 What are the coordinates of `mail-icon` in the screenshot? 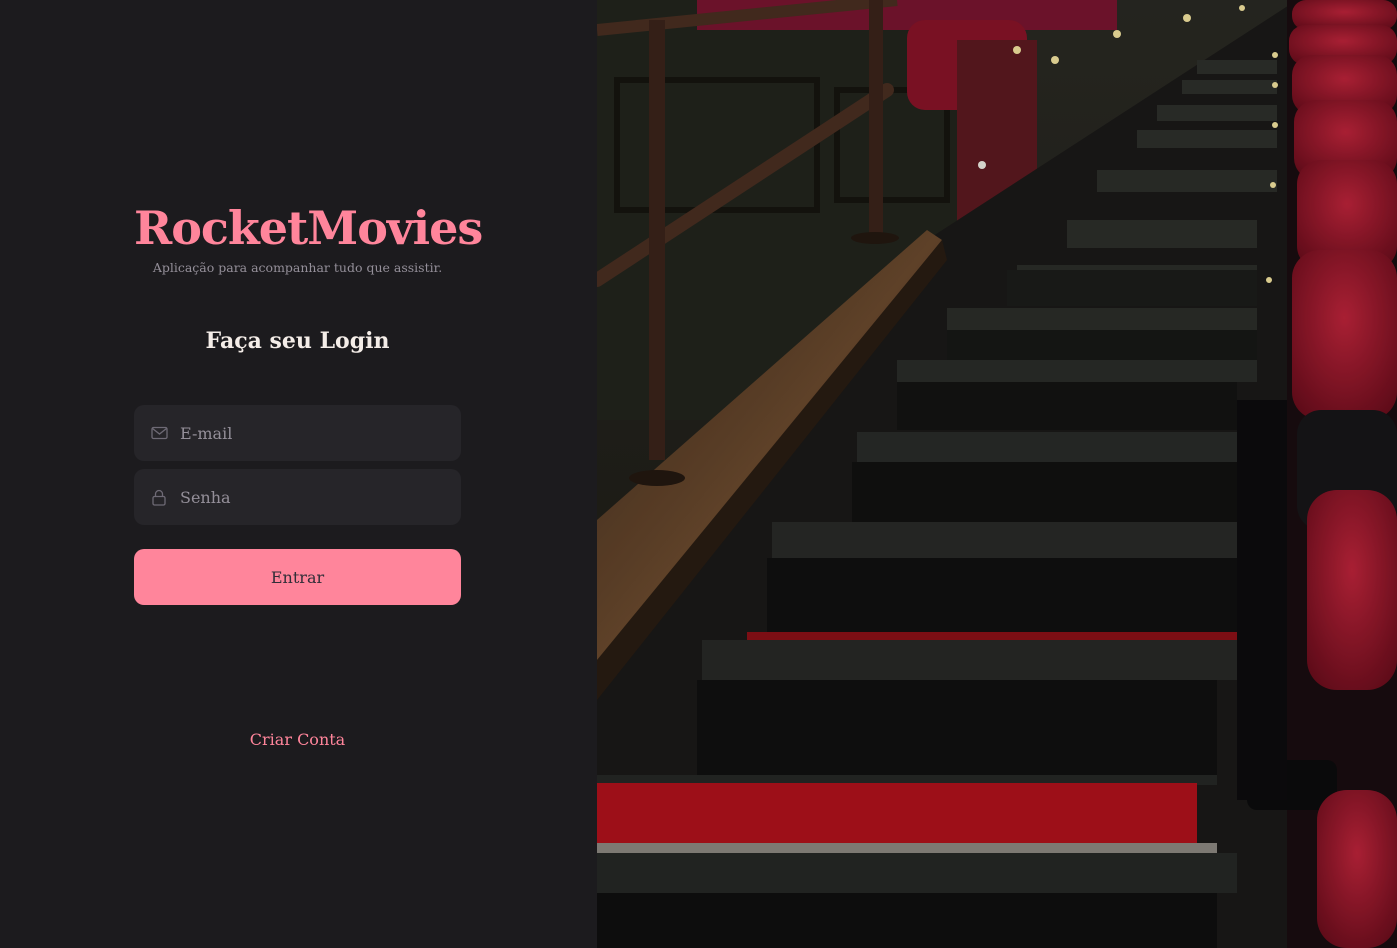 It's located at (159, 433).